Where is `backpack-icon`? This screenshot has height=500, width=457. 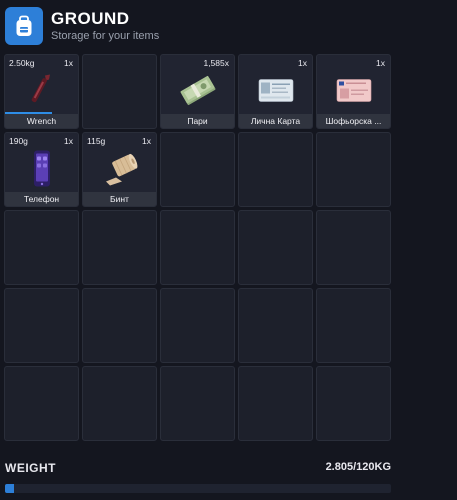
backpack-icon is located at coordinates (24, 26).